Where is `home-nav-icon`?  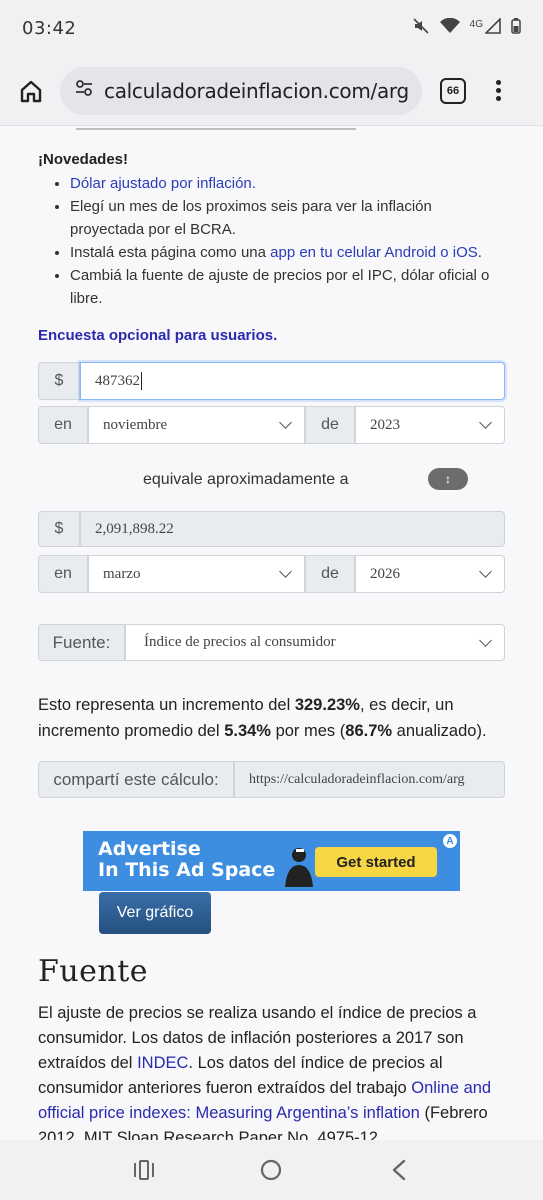 home-nav-icon is located at coordinates (271, 1170).